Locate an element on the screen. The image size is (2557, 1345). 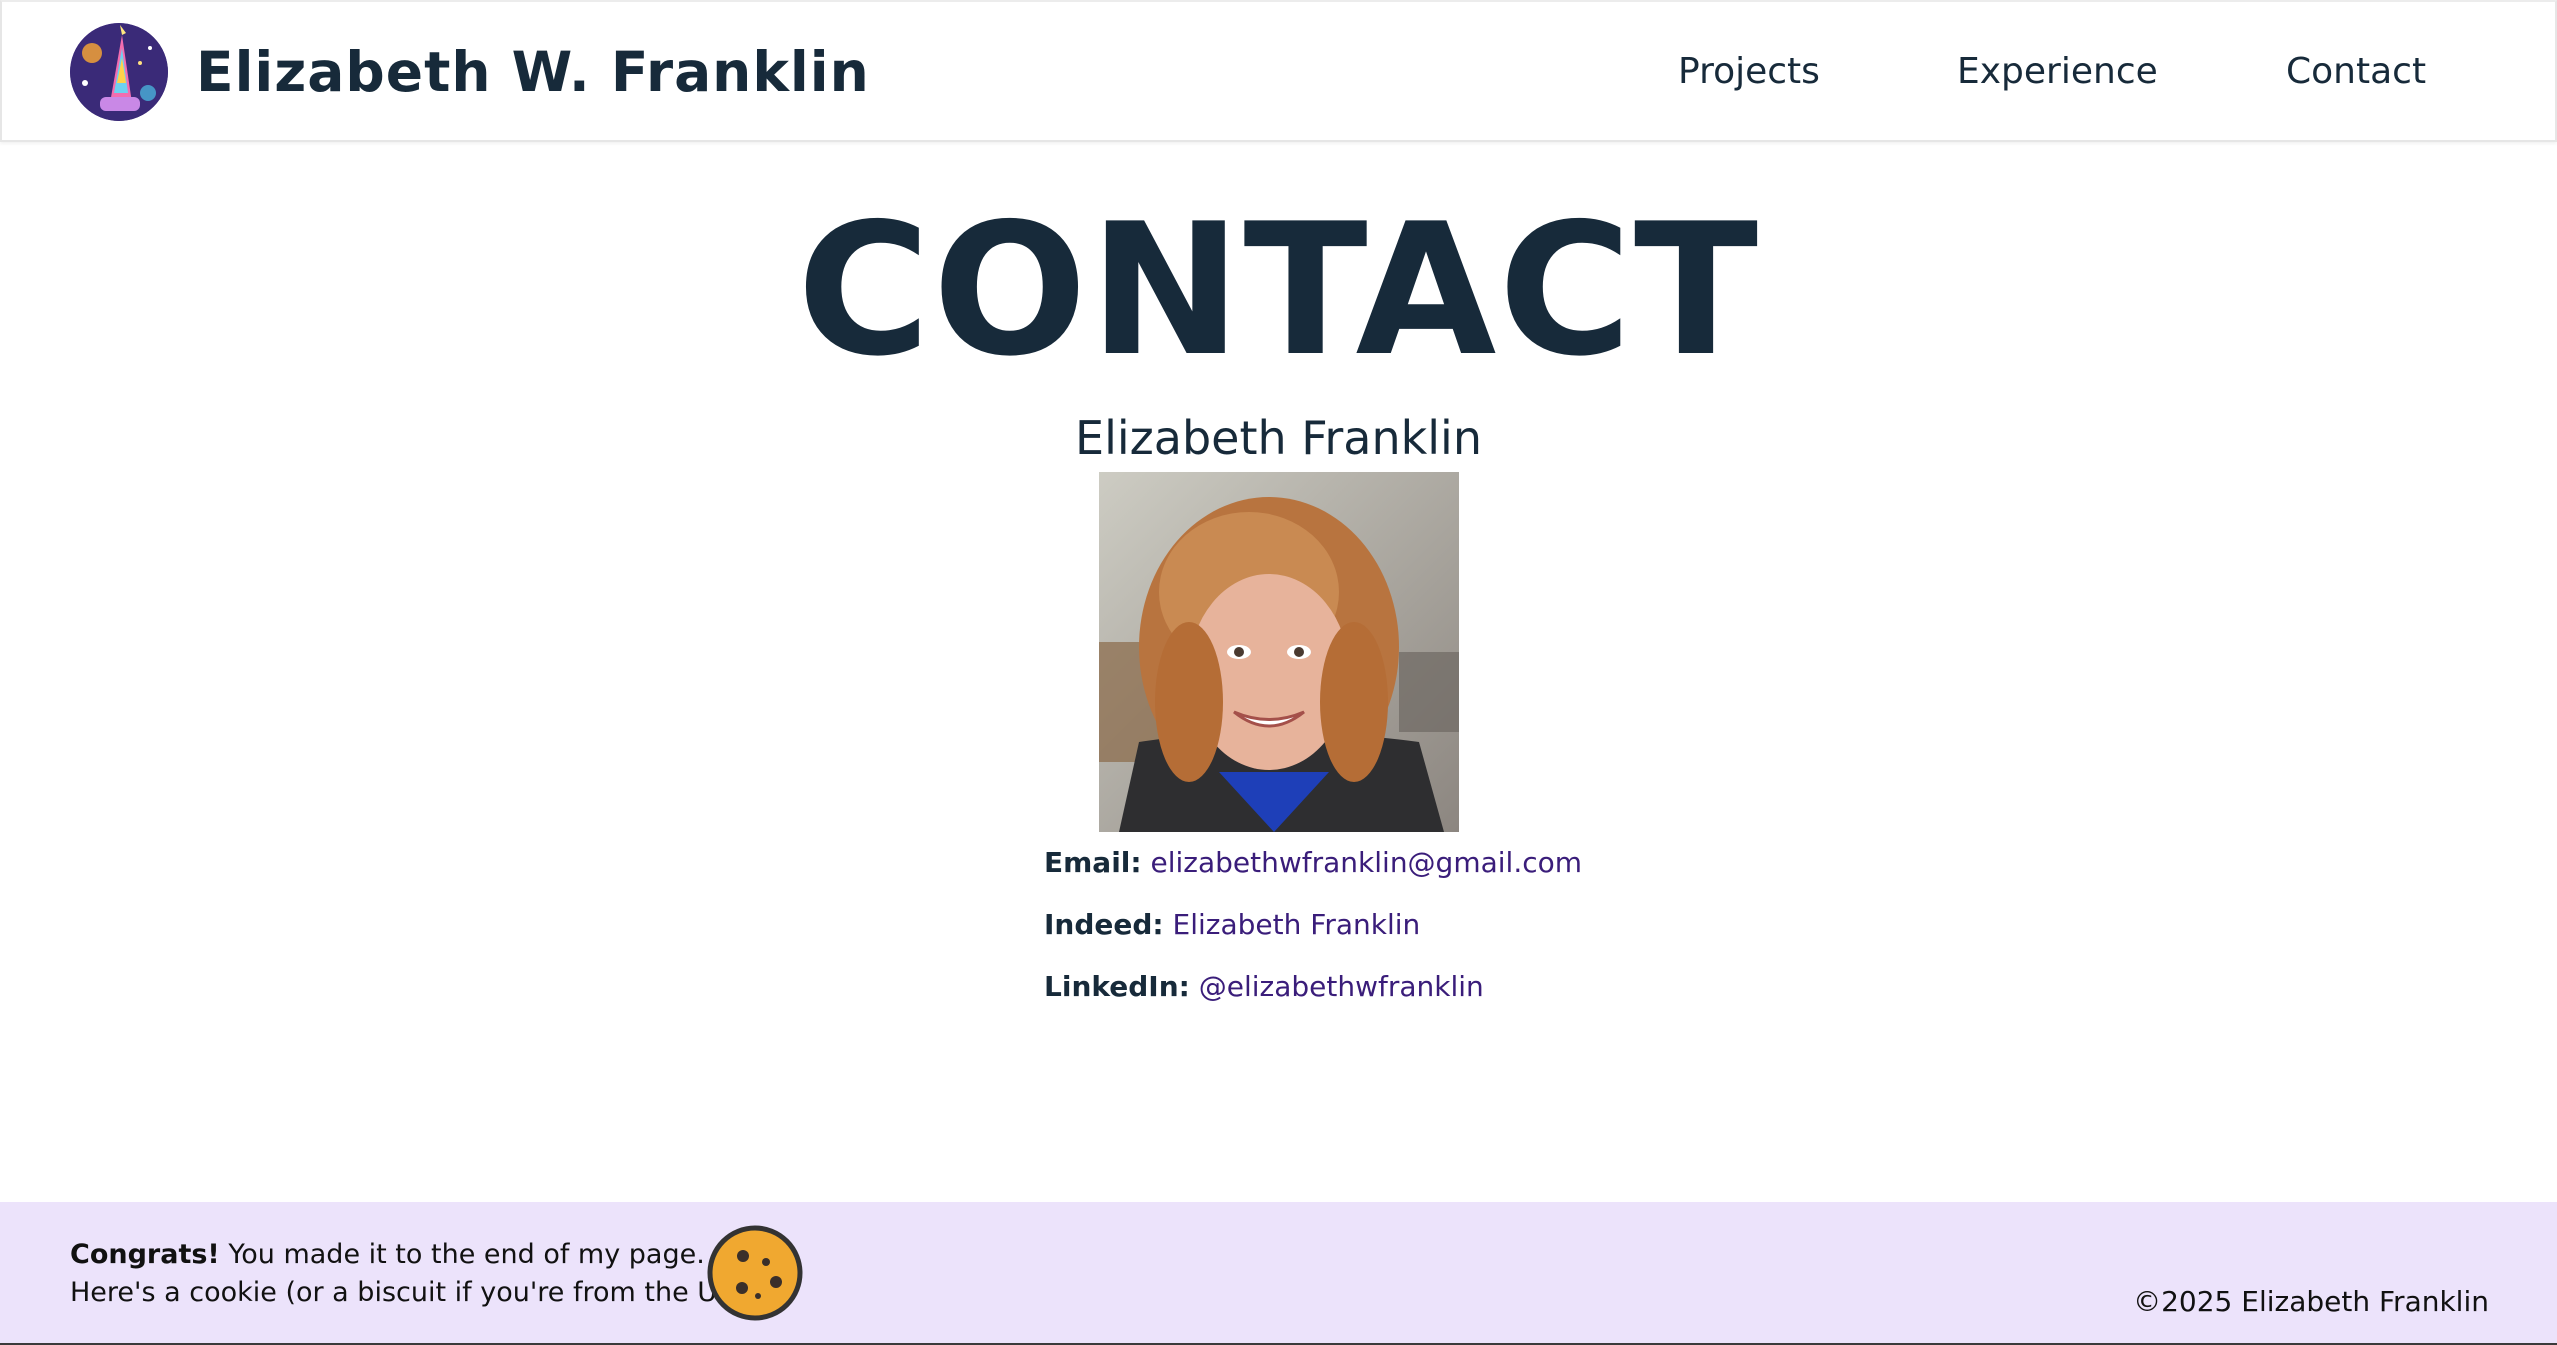
cookie-icon is located at coordinates (755, 1273).